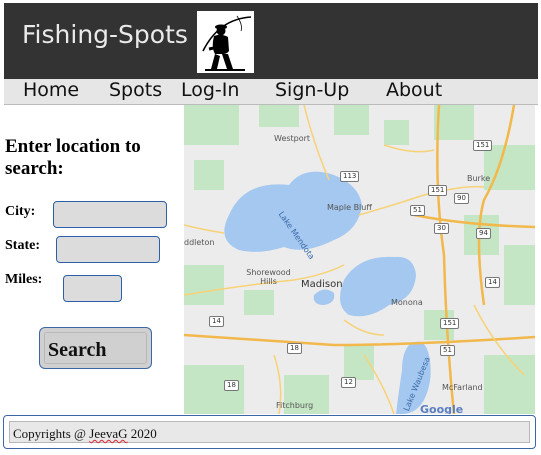  Describe the element at coordinates (442, 408) in the screenshot. I see `google-logo: Google` at that location.